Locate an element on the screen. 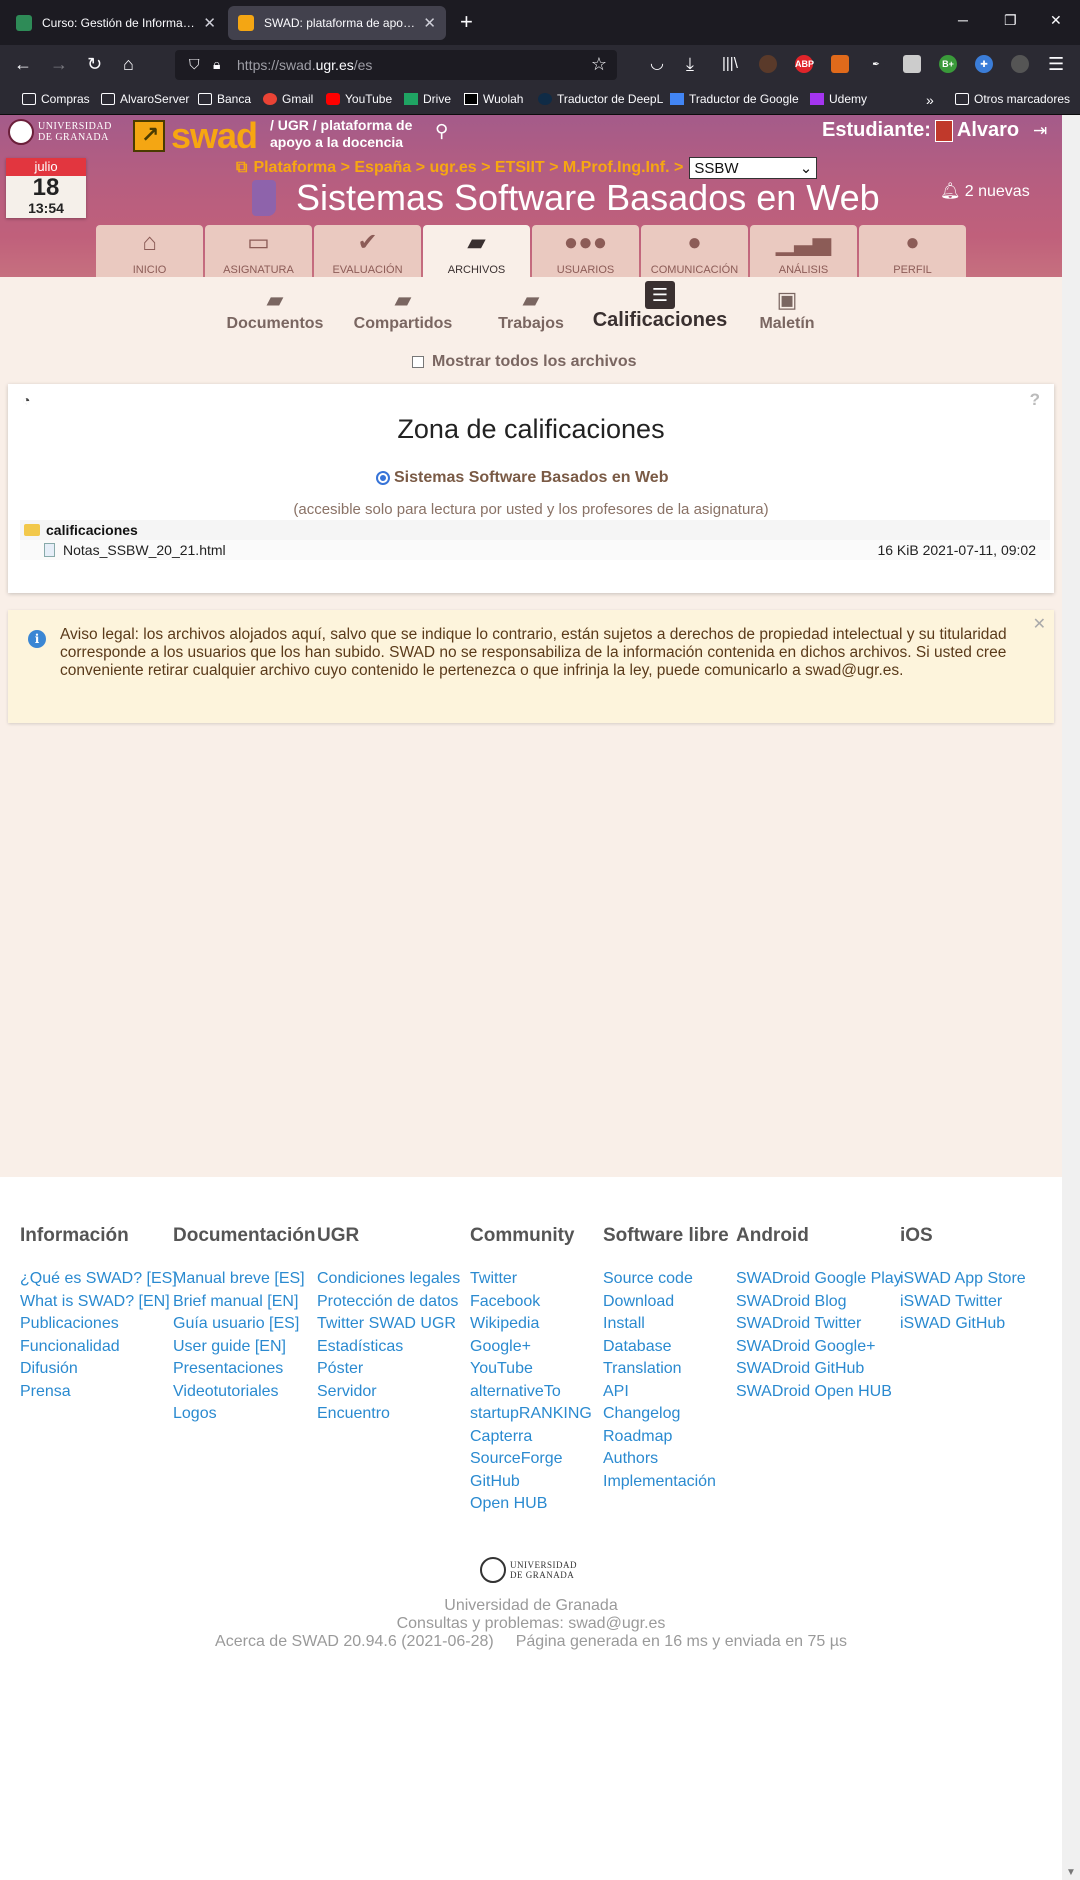 This screenshot has width=1080, height=1880. extension-page-icon is located at coordinates (912, 64).